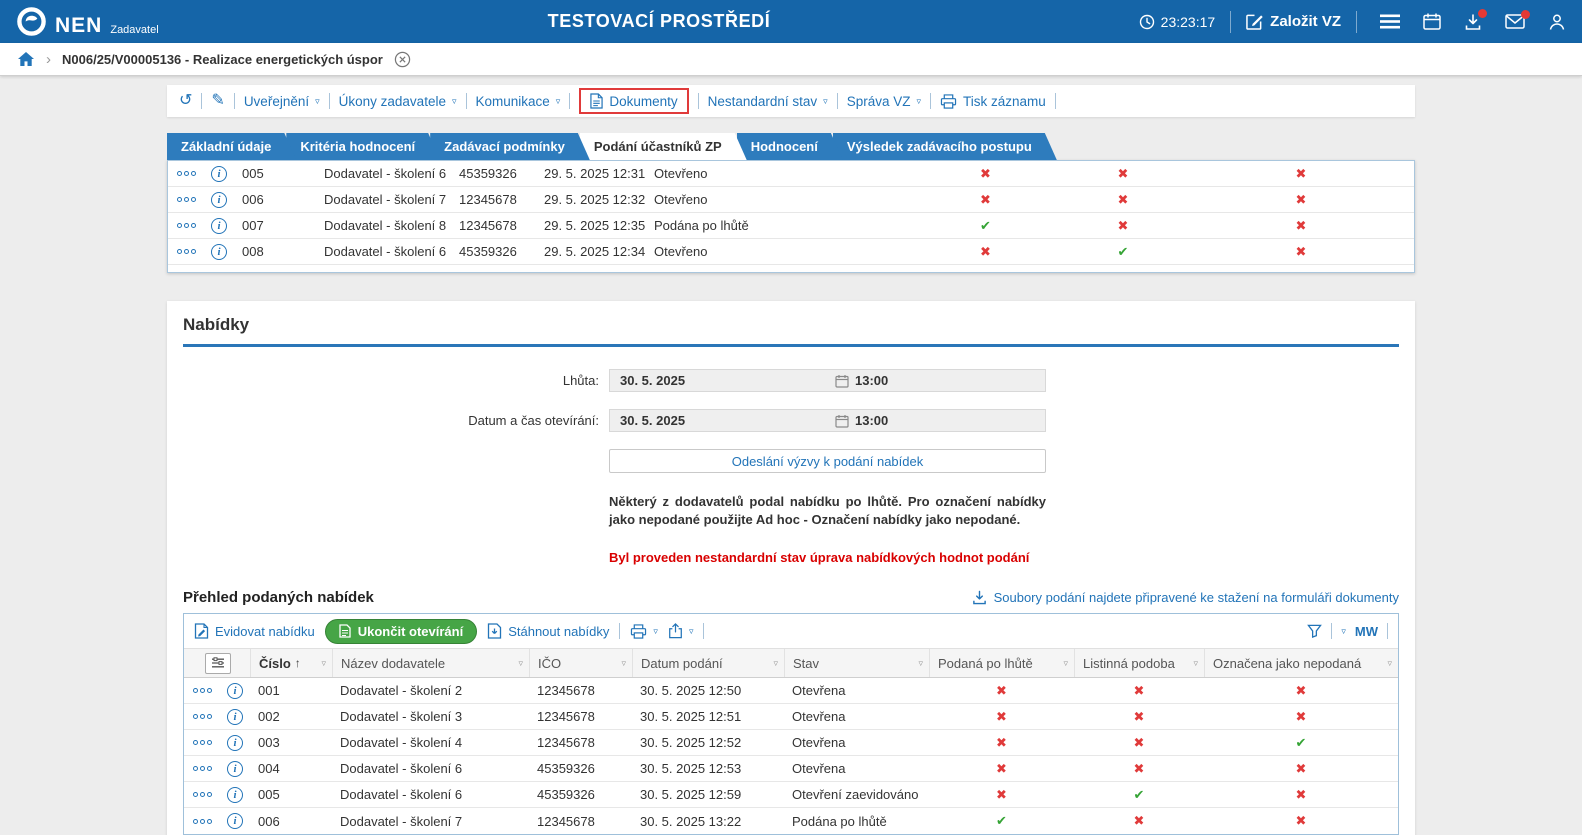 This screenshot has height=835, width=1582. What do you see at coordinates (363, 146) in the screenshot?
I see `tab-kriteria-hodnoceni: Kritéria hodnocení` at bounding box center [363, 146].